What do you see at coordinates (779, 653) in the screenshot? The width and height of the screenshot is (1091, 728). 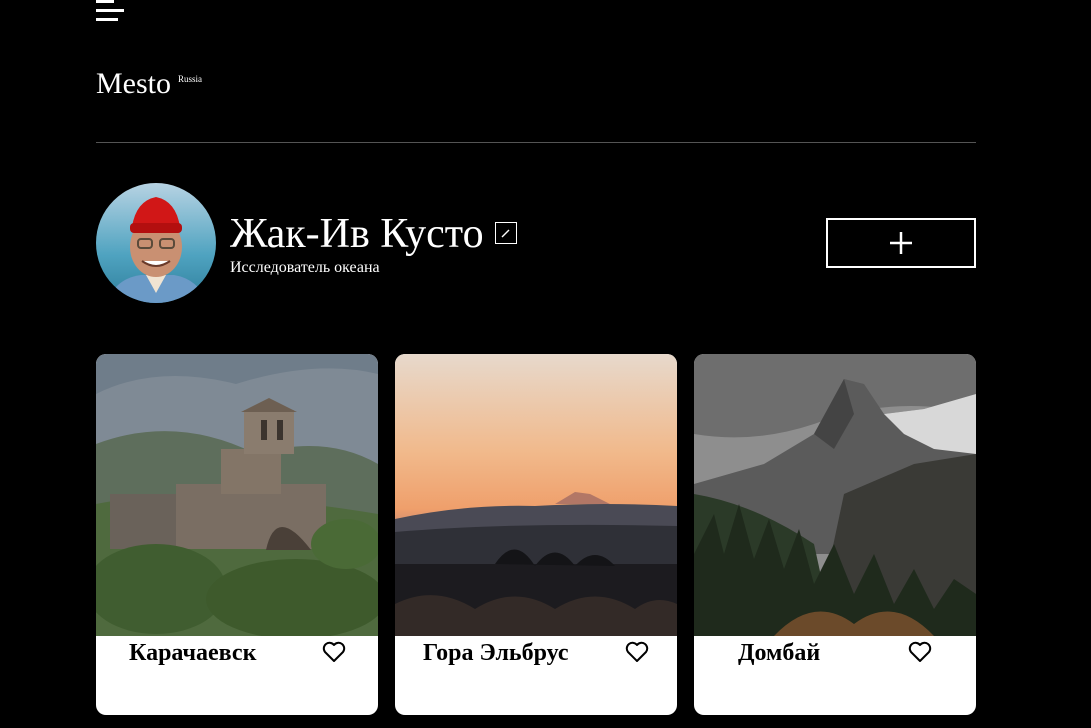 I see `card-title: Домбай` at bounding box center [779, 653].